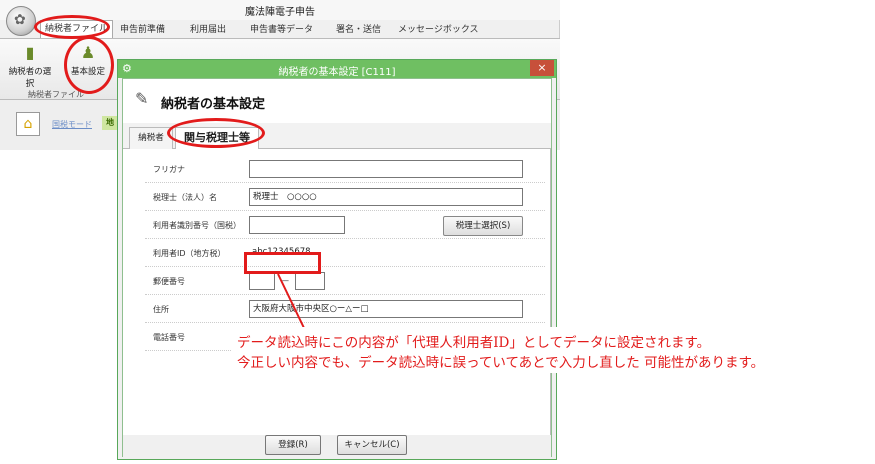 This screenshot has width=875, height=464. Describe the element at coordinates (337, 72) in the screenshot. I see `dialog-title: 納税者の基本設定 [C111]` at that location.